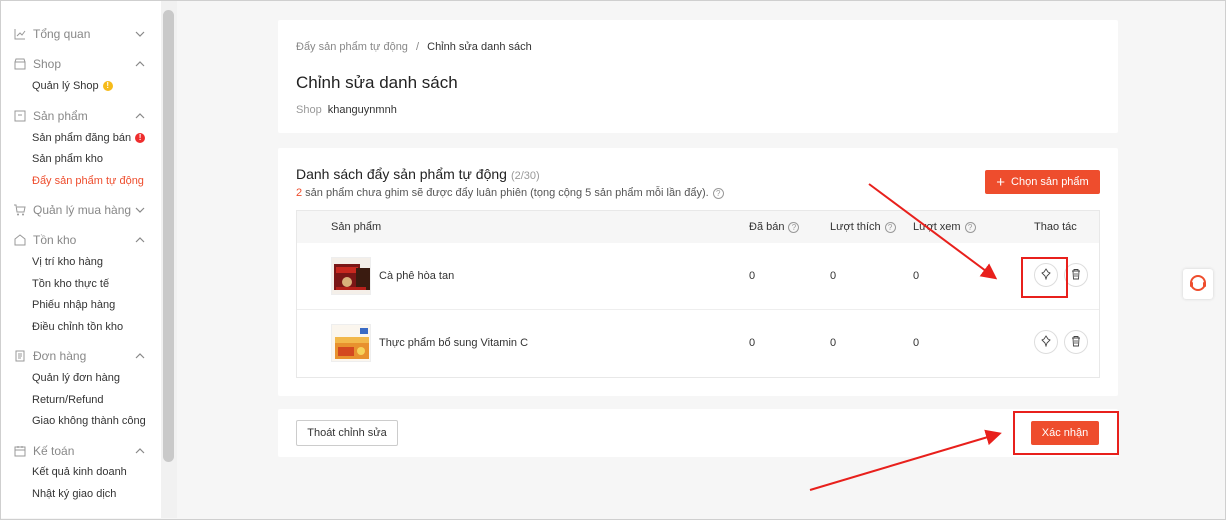 This screenshot has width=1226, height=520. What do you see at coordinates (479, 47) in the screenshot?
I see `breadcrumb-current: Chỉnh sửa danh sách` at bounding box center [479, 47].